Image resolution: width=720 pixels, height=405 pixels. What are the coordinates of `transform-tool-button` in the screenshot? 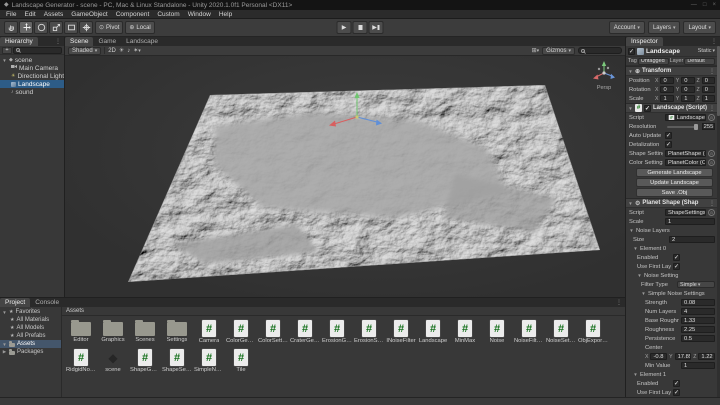 It's located at (86, 27).